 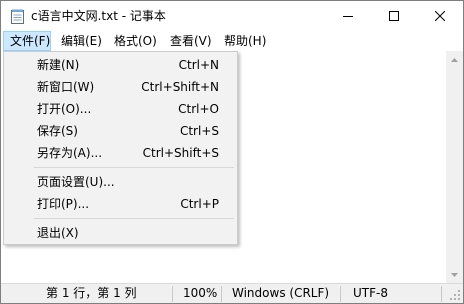 I want to click on status-bar: 第 1 行，第 1 列 100% Windows (CRLF) UTF-8, so click(x=232, y=293).